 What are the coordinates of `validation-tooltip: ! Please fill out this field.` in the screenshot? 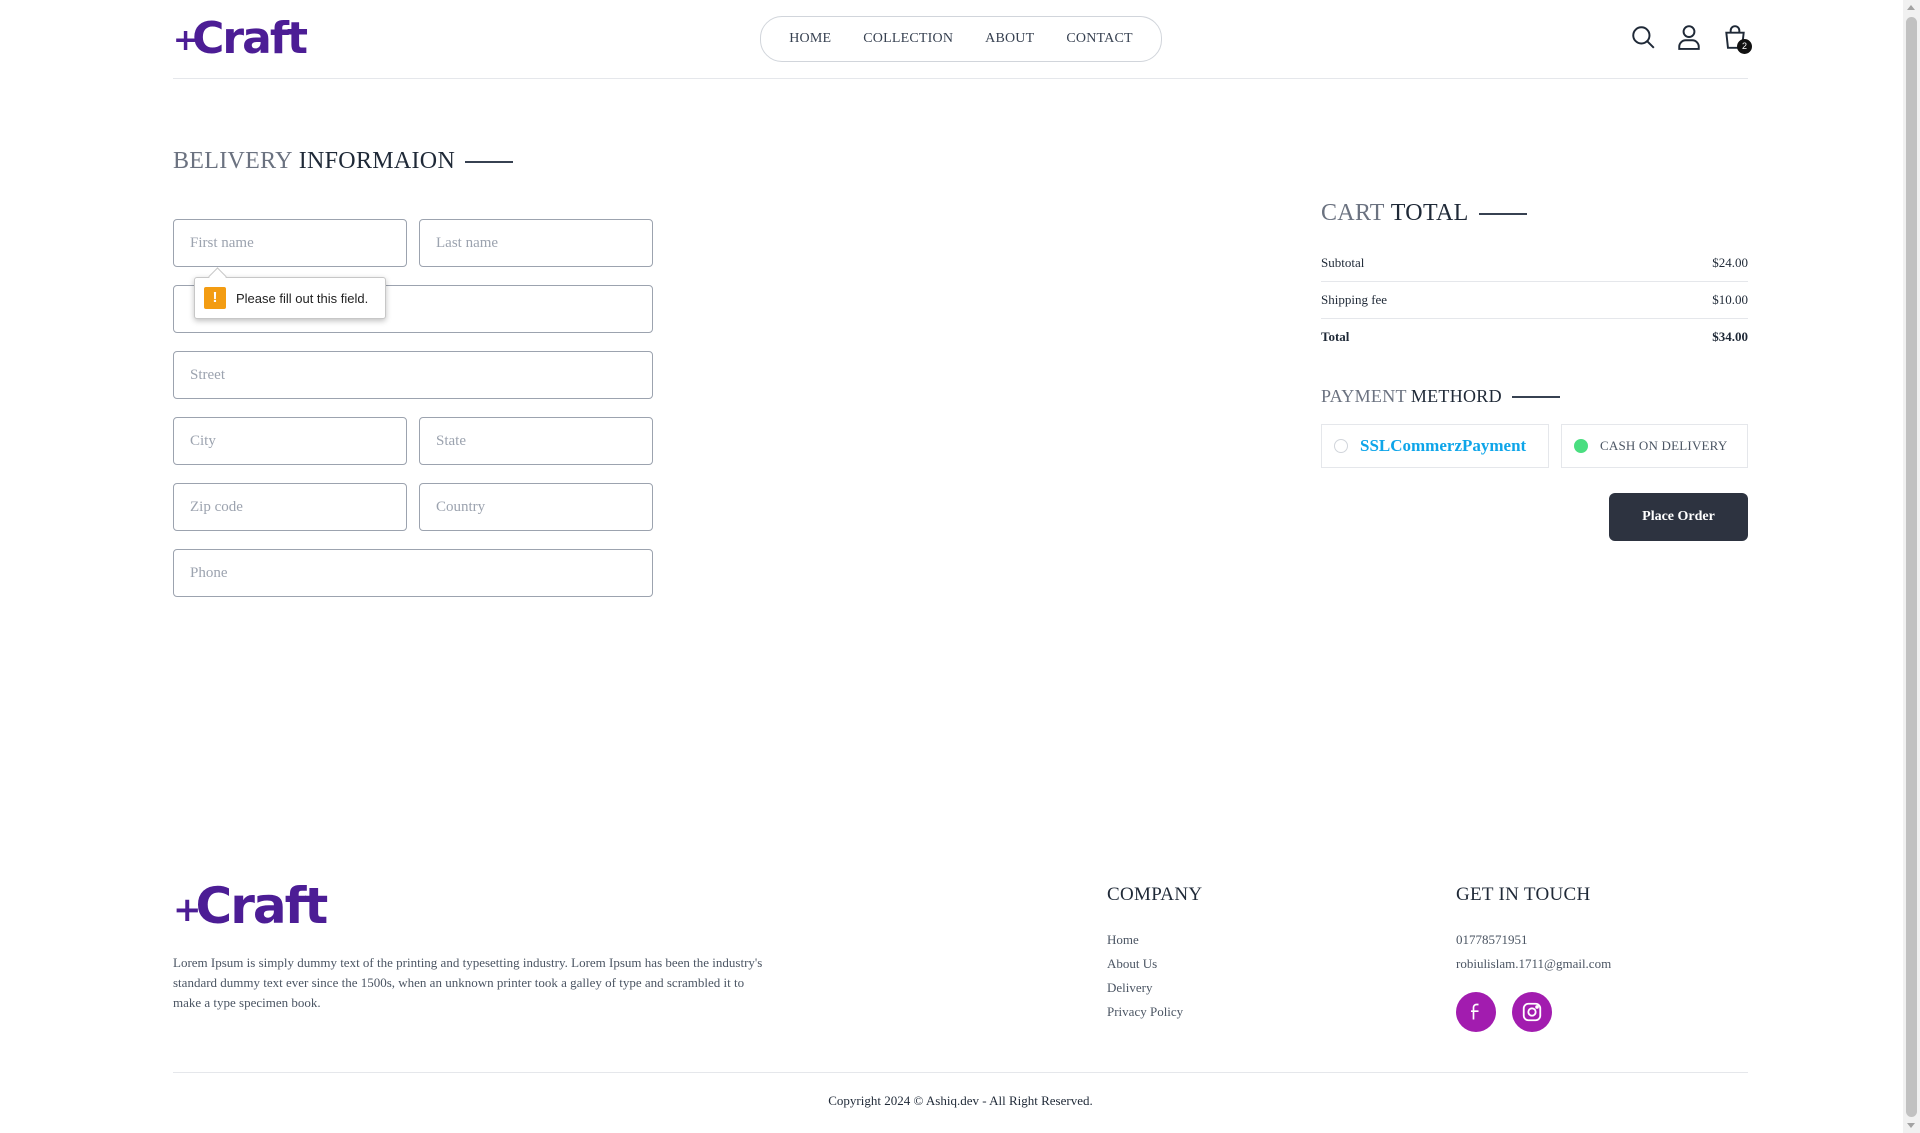 It's located at (290, 293).